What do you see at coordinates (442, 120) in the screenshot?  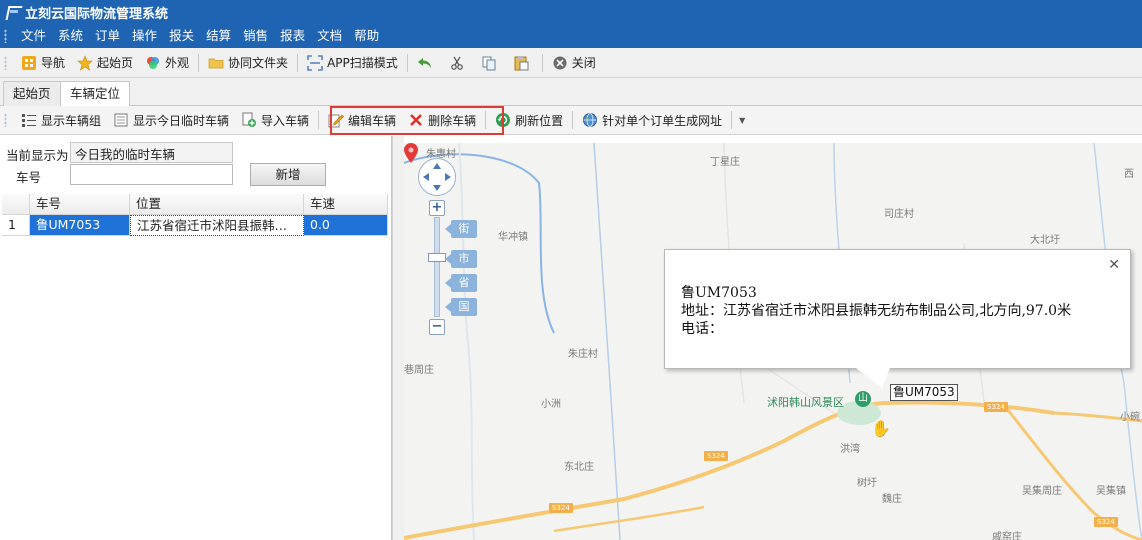 I see `delete-vehicle-button: 删除车辆` at bounding box center [442, 120].